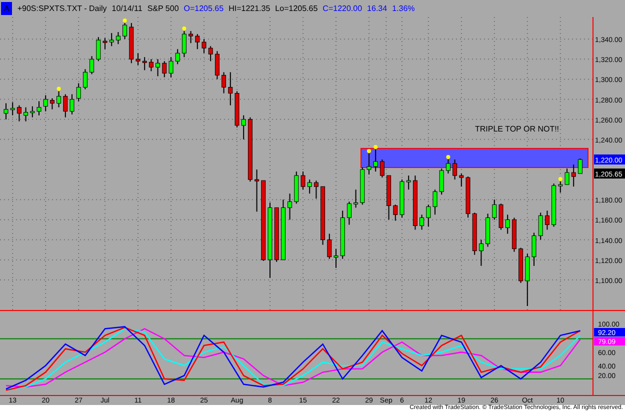  Describe the element at coordinates (377, 8) in the screenshot. I see `quote-value: 16.34` at that location.